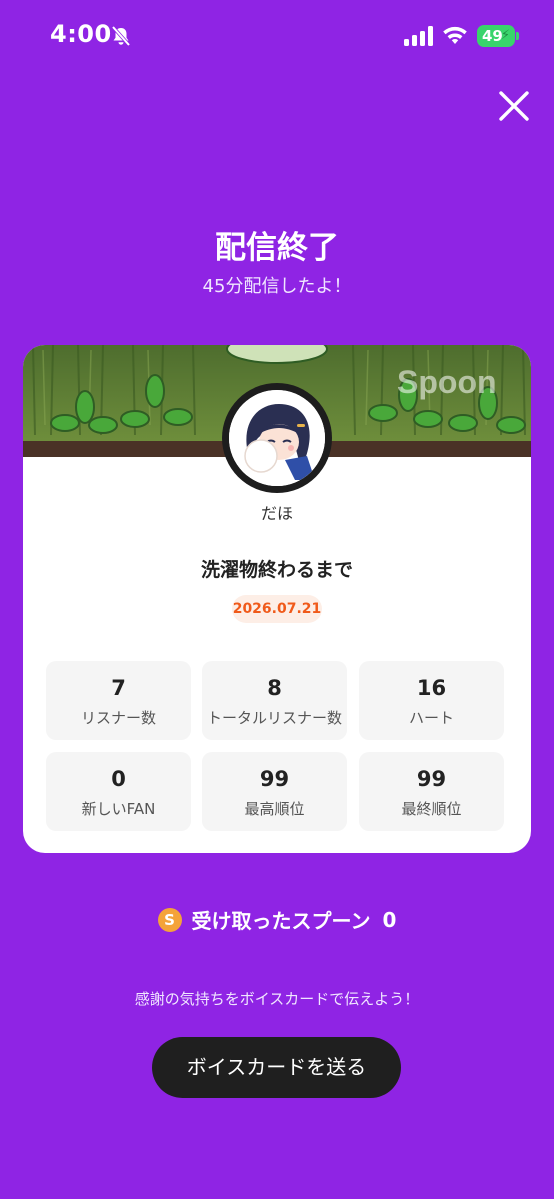 Image resolution: width=554 pixels, height=1199 pixels. I want to click on stat-value: 0, so click(118, 779).